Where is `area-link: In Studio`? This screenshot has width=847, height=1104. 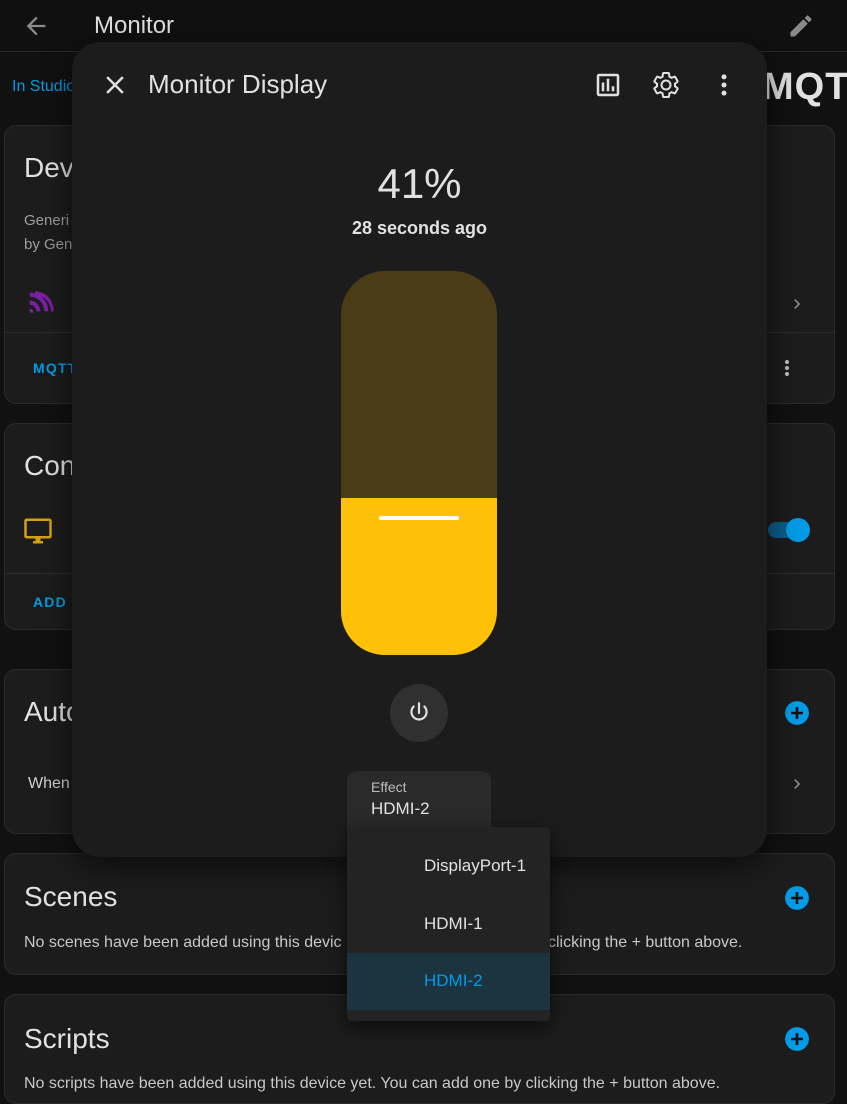
area-link: In Studio is located at coordinates (43, 87).